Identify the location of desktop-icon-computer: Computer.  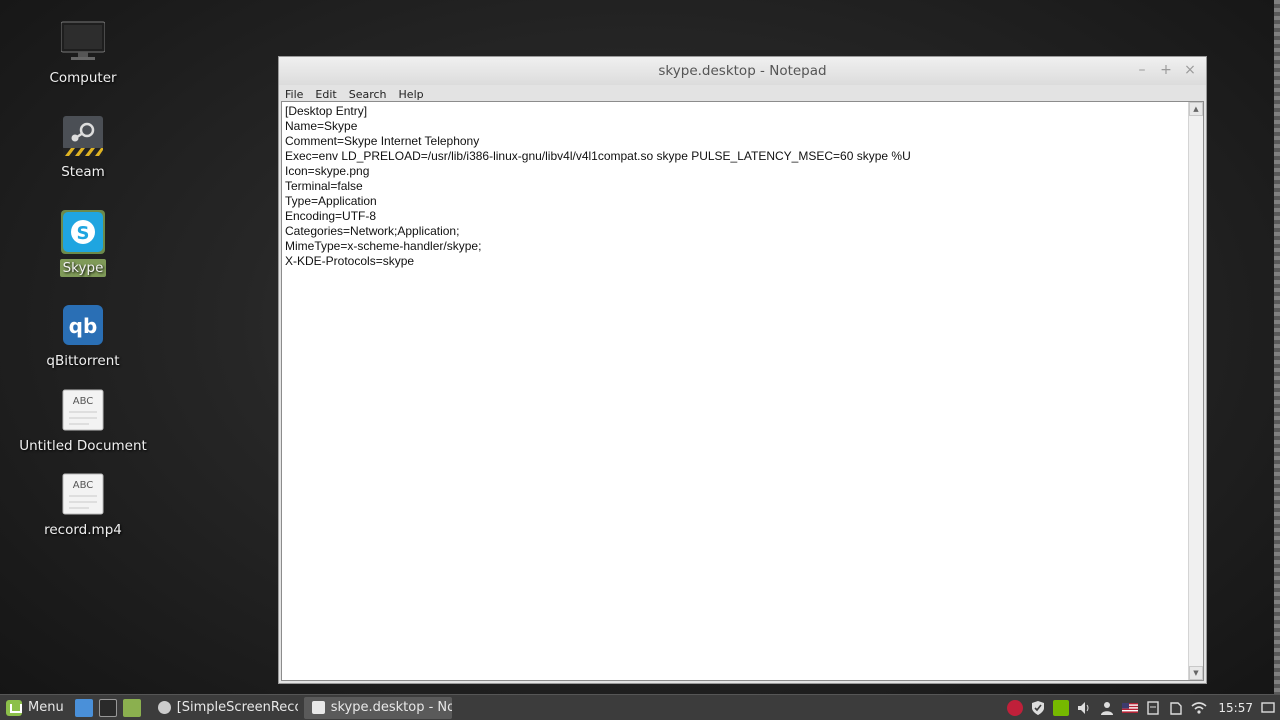
(83, 53).